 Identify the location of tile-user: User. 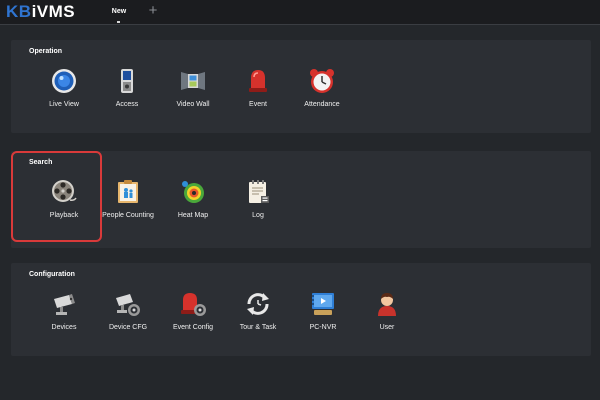
(387, 313).